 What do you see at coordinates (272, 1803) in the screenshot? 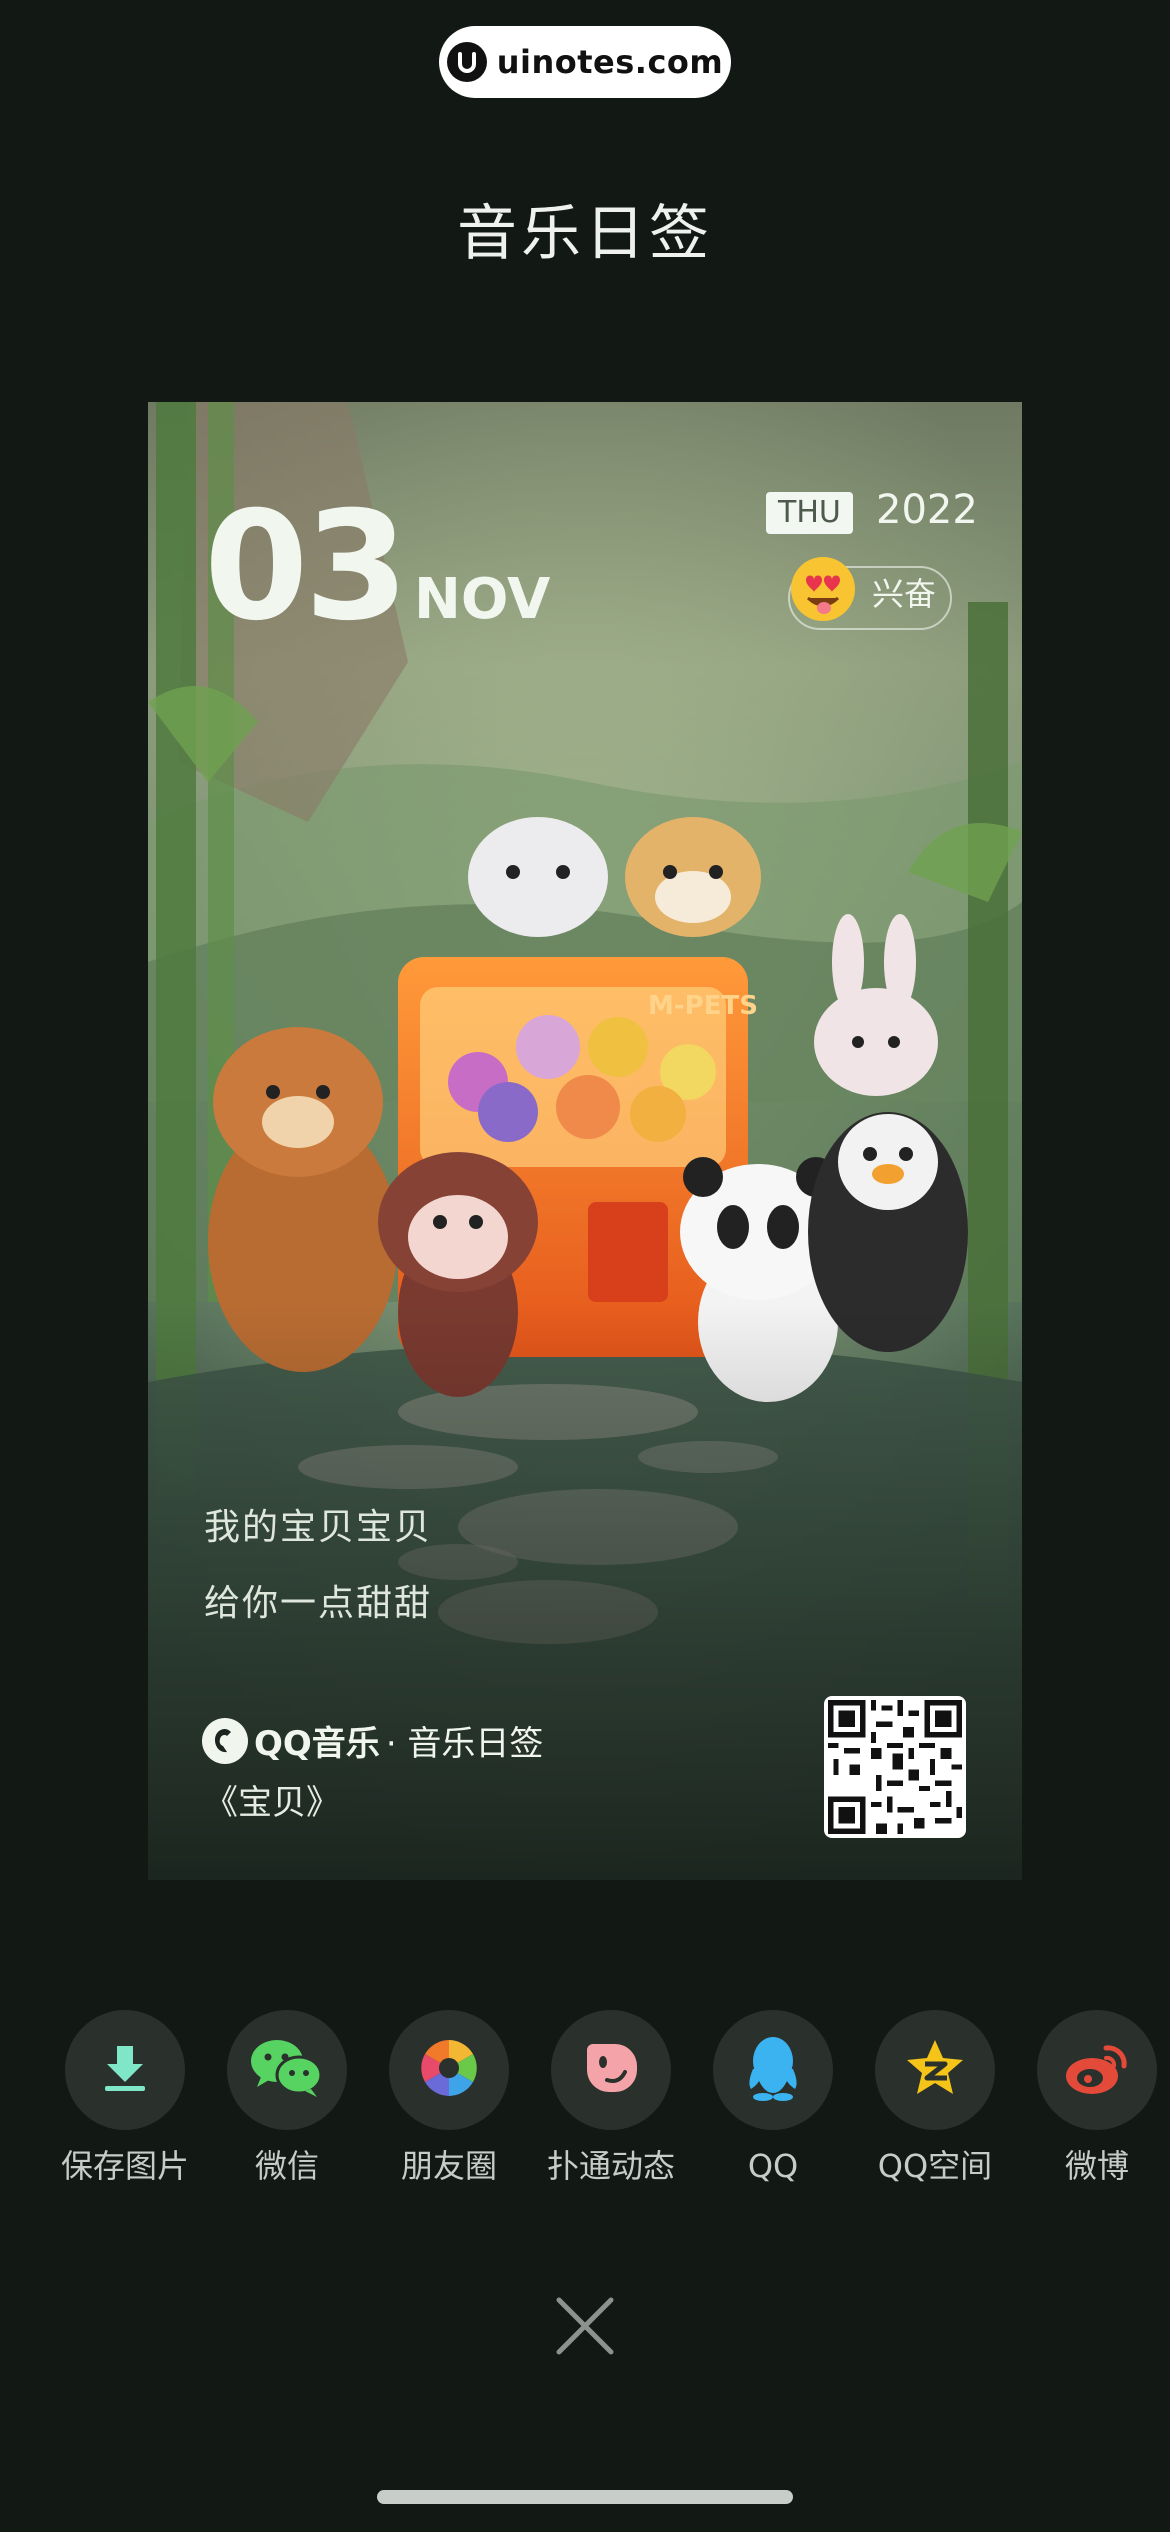
I see `song-title: 《宝贝》` at bounding box center [272, 1803].